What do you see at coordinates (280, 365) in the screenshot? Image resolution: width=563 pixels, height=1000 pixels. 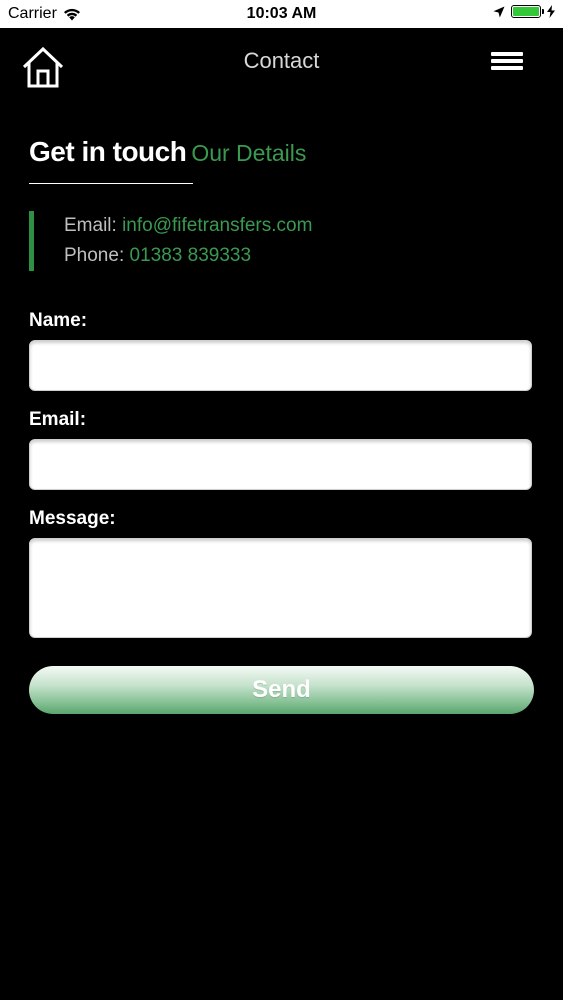 I see `name-field` at bounding box center [280, 365].